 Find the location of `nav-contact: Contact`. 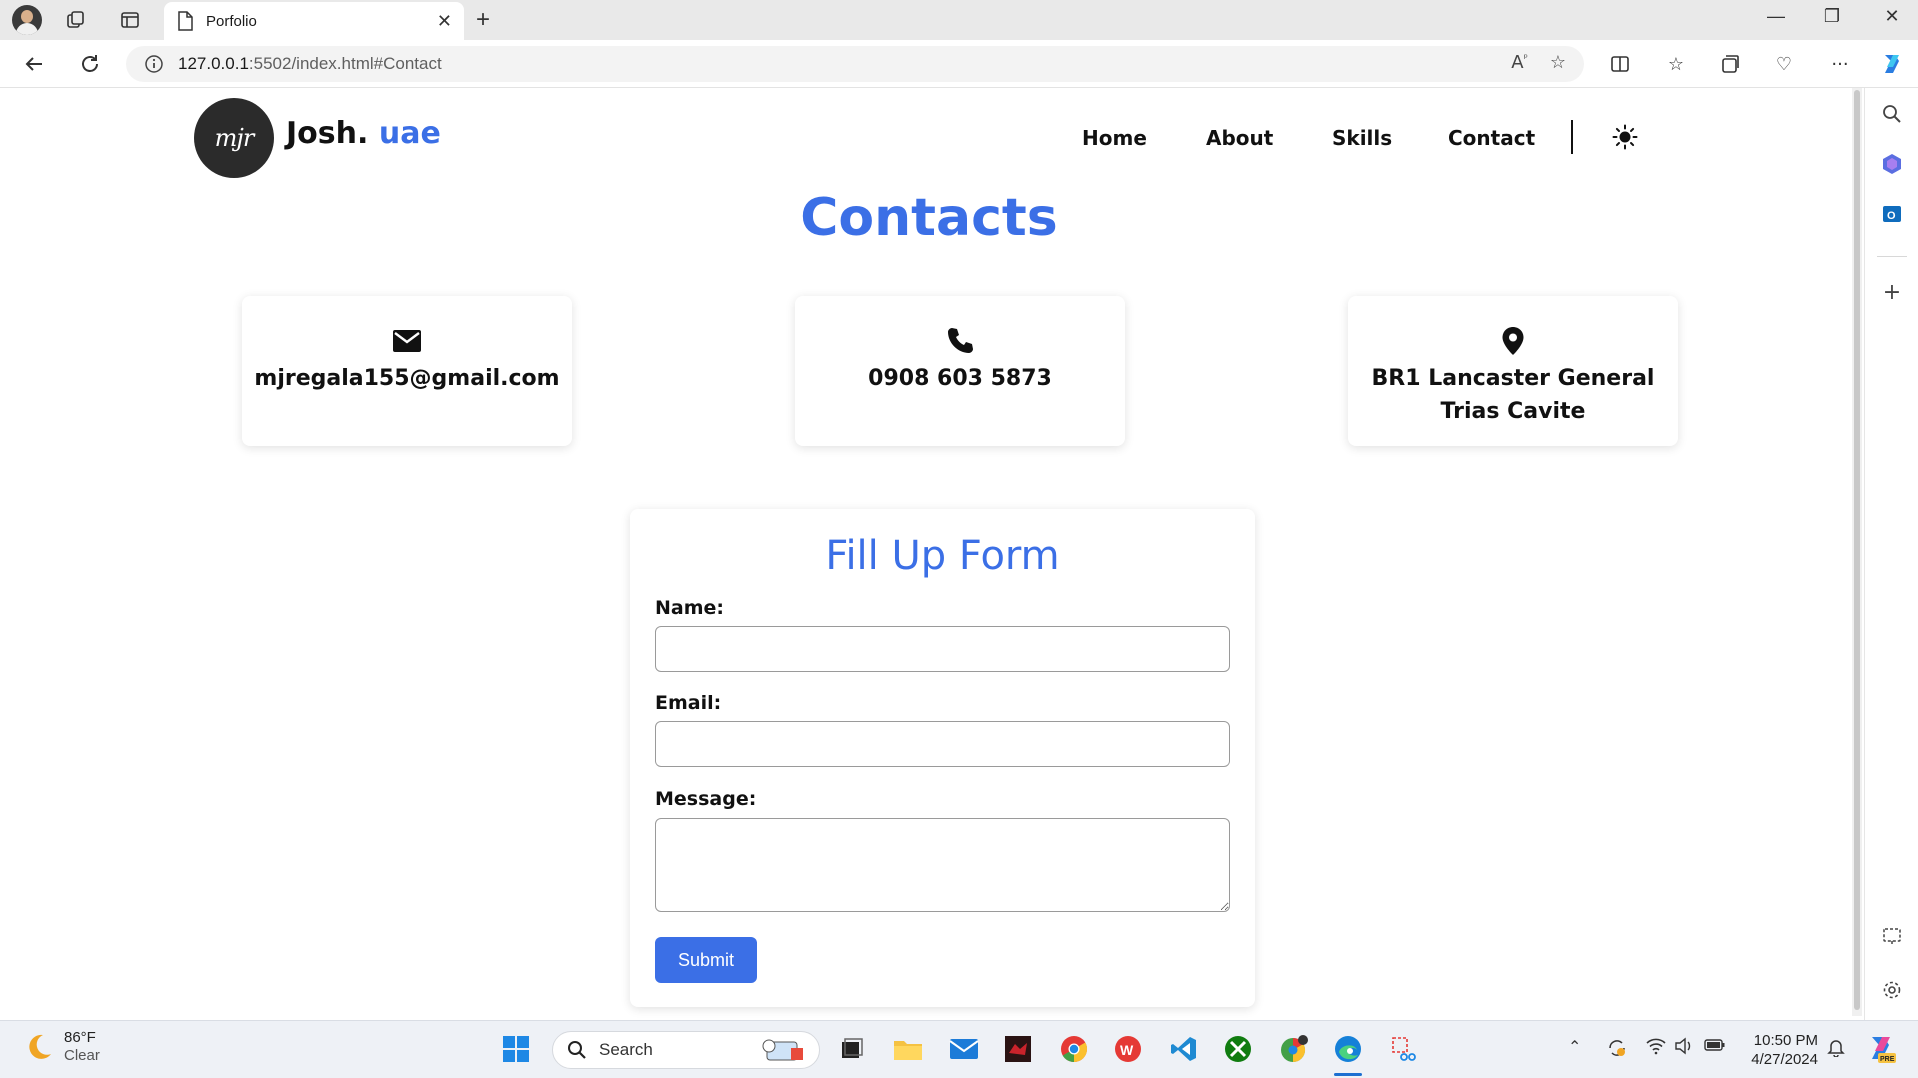

nav-contact: Contact is located at coordinates (1491, 138).